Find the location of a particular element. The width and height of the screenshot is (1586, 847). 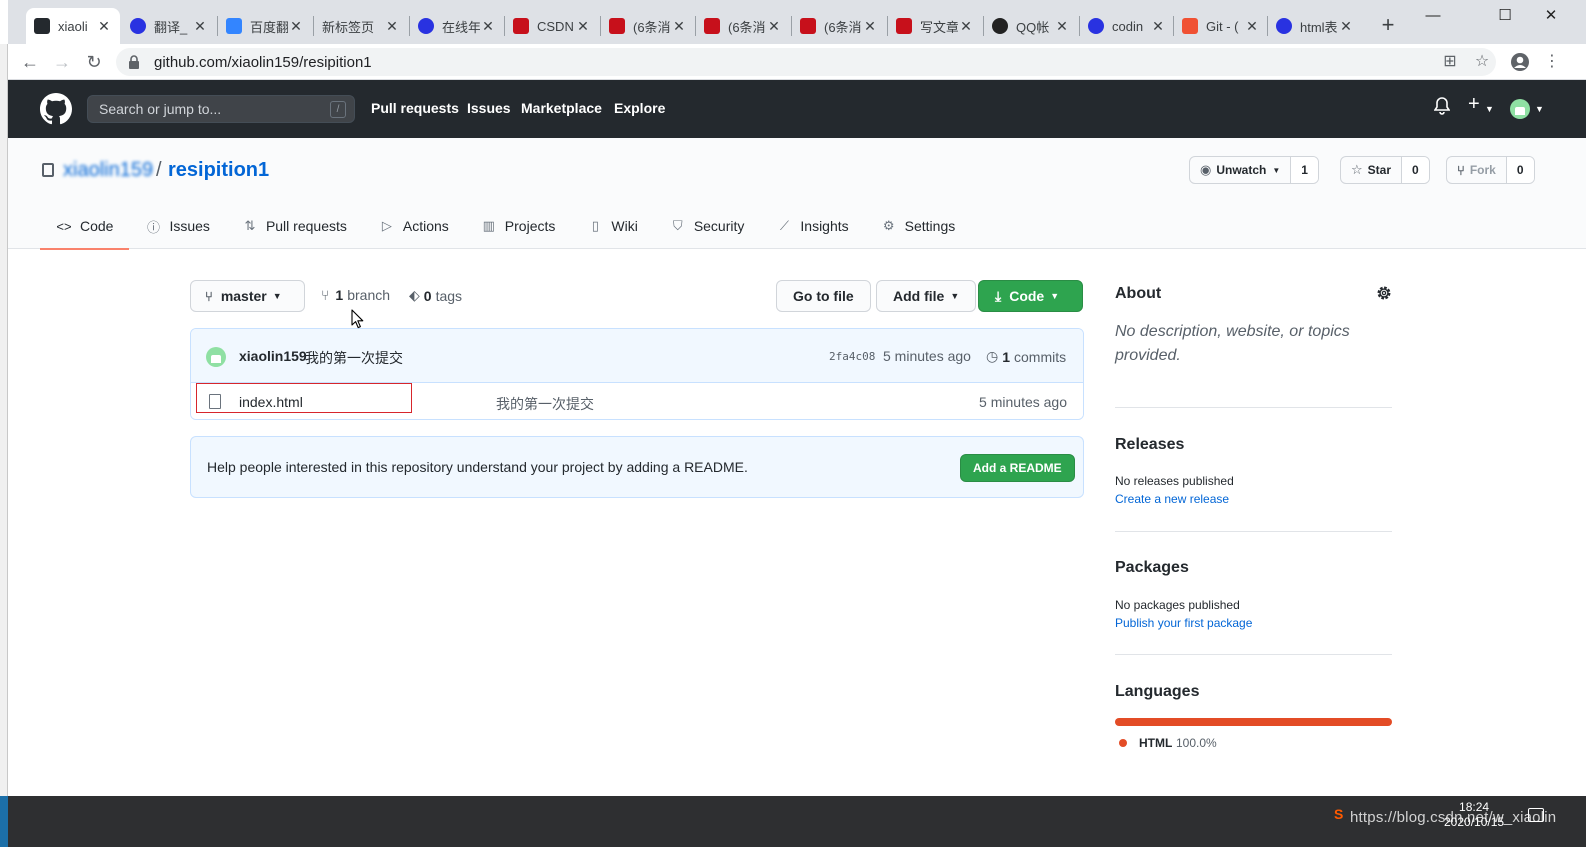

nav-pull-requests: Pull requests is located at coordinates (415, 108).